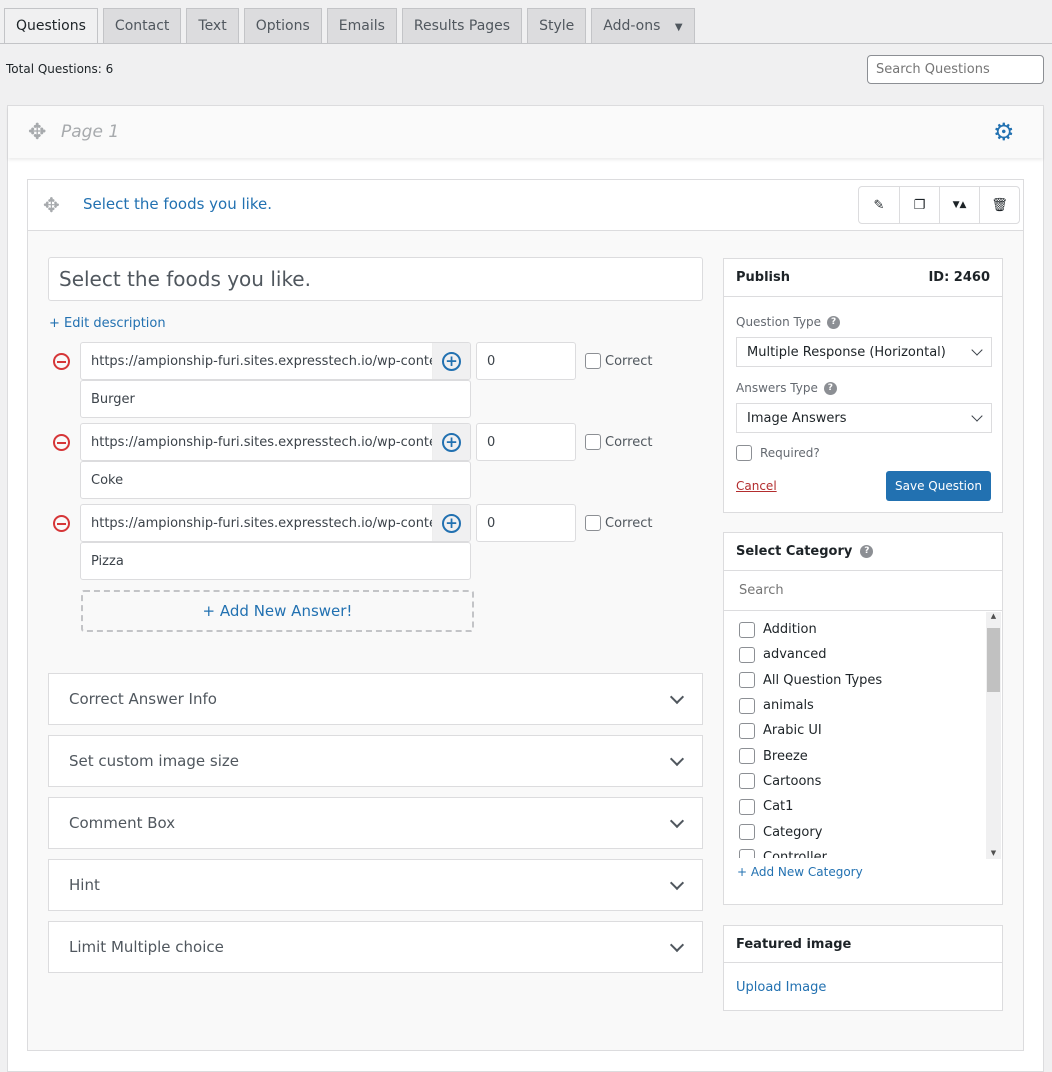 Image resolution: width=1052 pixels, height=1072 pixels. I want to click on category-label: Arabic UI, so click(792, 731).